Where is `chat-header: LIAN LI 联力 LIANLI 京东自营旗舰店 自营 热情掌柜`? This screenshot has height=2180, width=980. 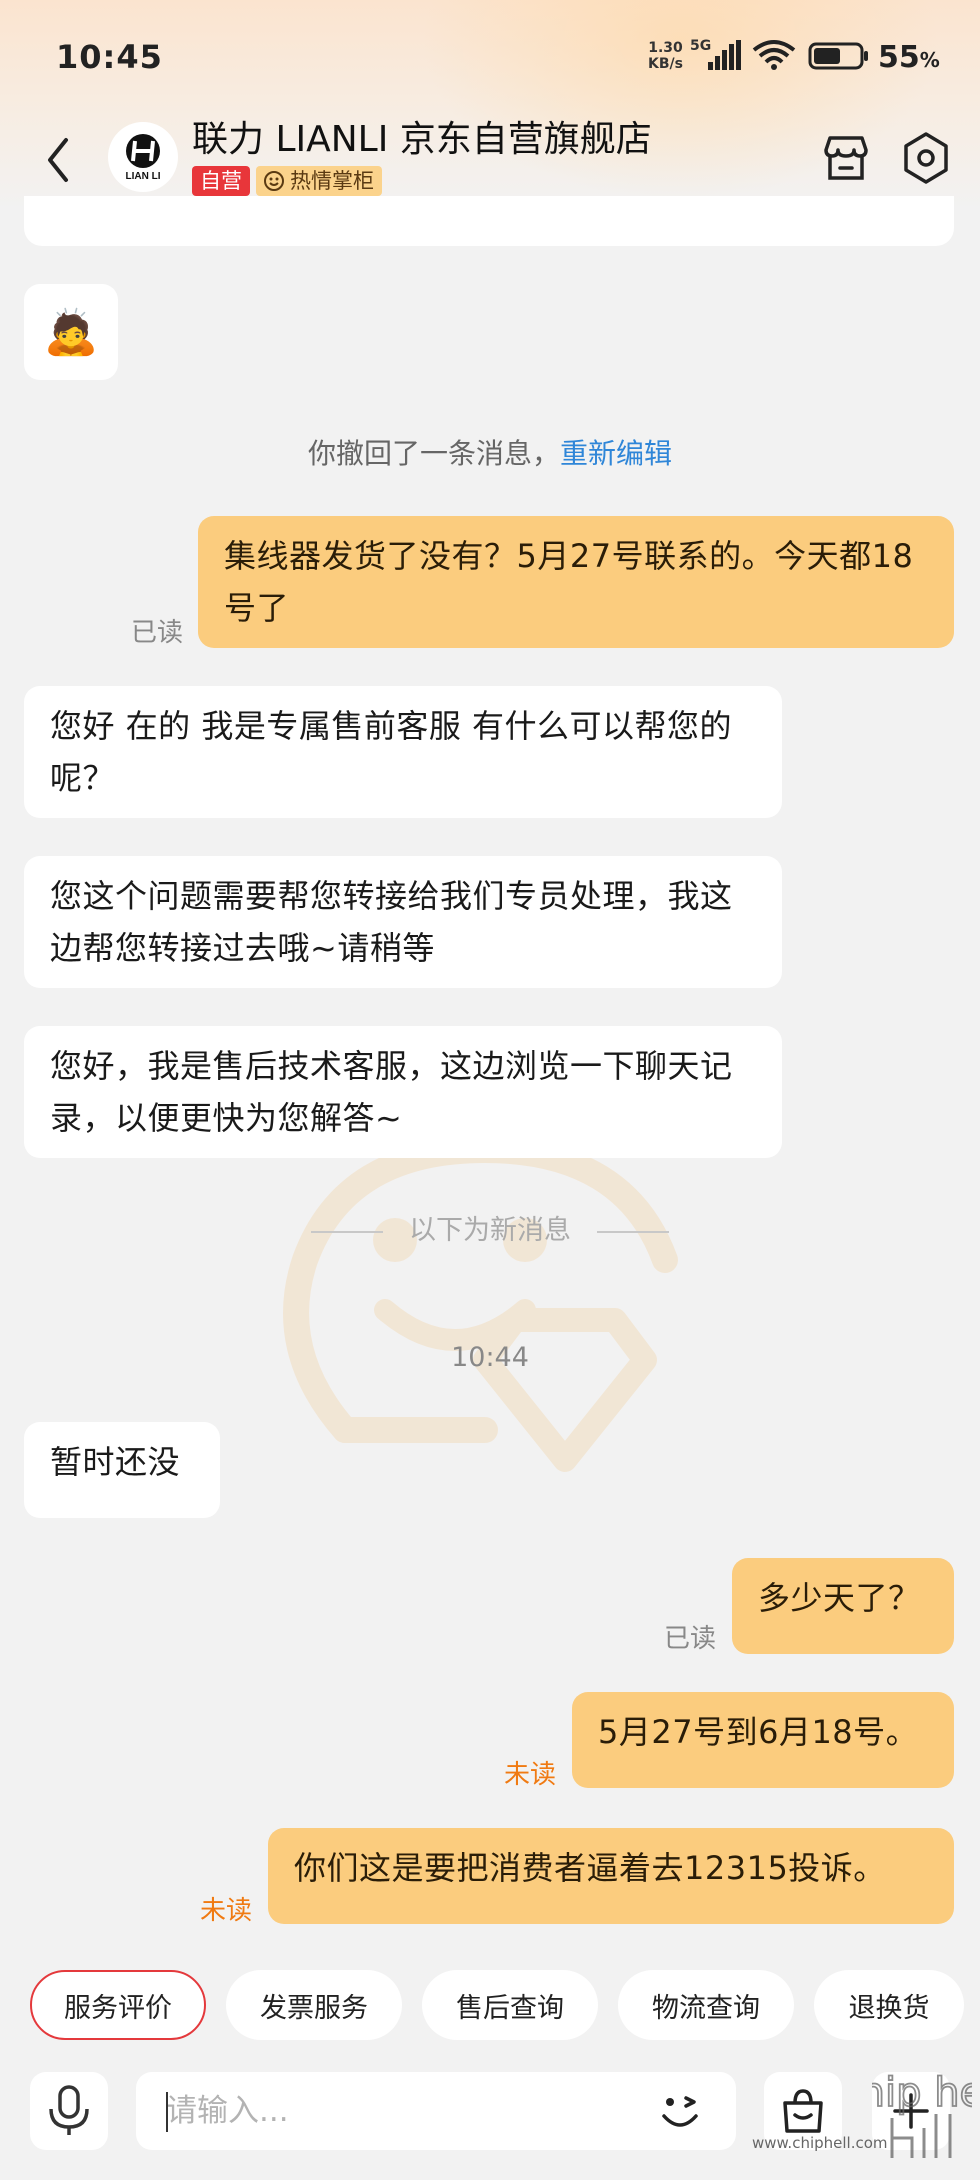 chat-header: LIAN LI 联力 LIANLI 京东自营旗舰店 自营 热情掌柜 is located at coordinates (490, 160).